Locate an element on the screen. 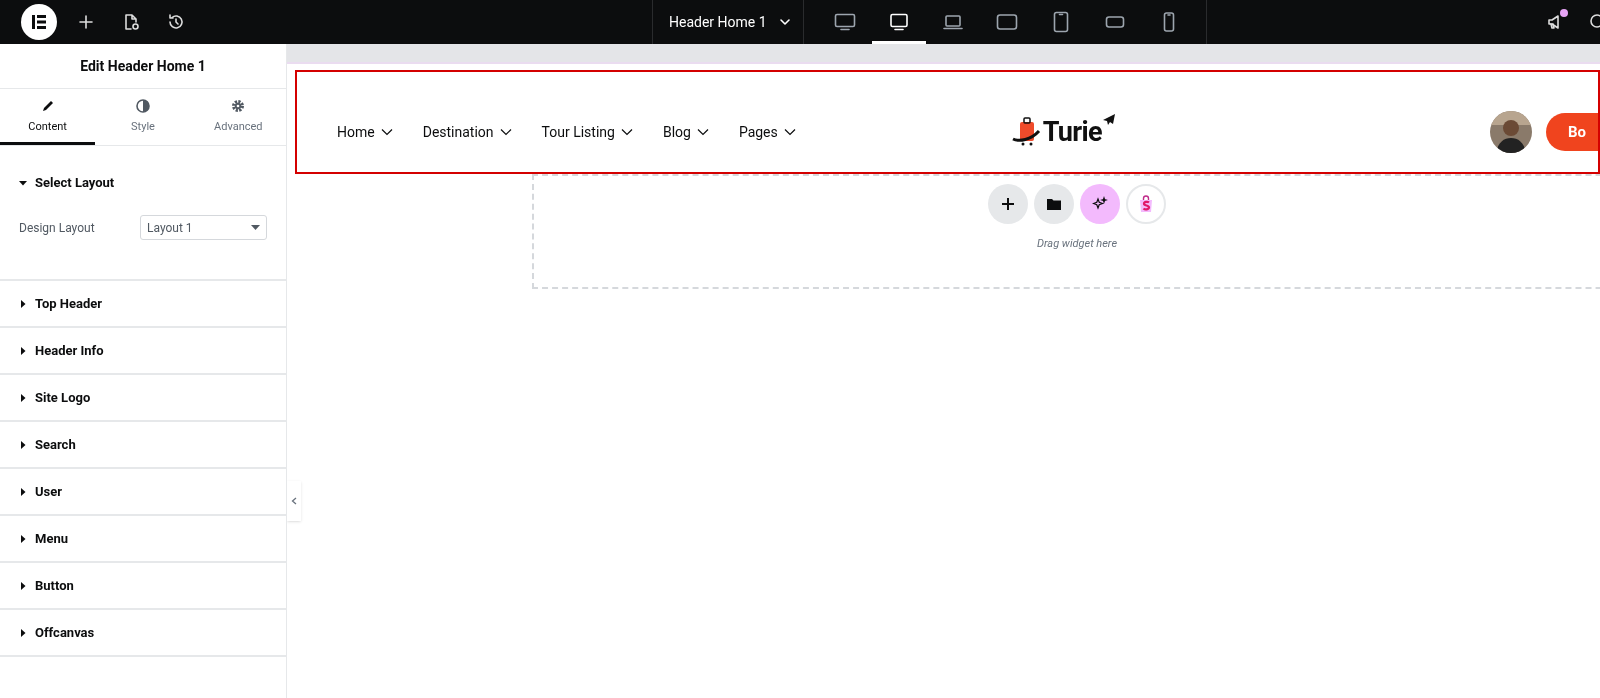 Image resolution: width=1600 pixels, height=698 pixels. page-settings-icon is located at coordinates (131, 22).